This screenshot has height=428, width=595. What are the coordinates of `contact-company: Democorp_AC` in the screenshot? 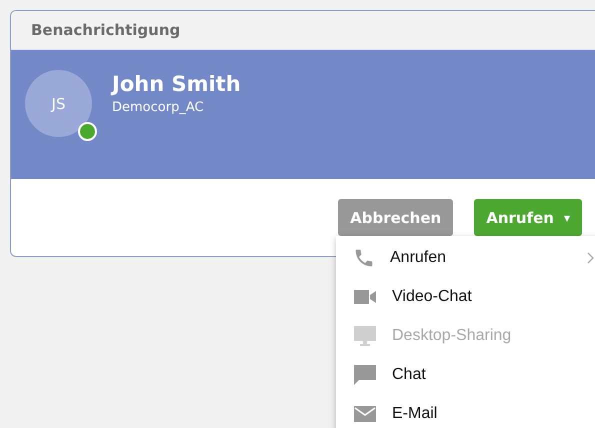 It's located at (158, 107).